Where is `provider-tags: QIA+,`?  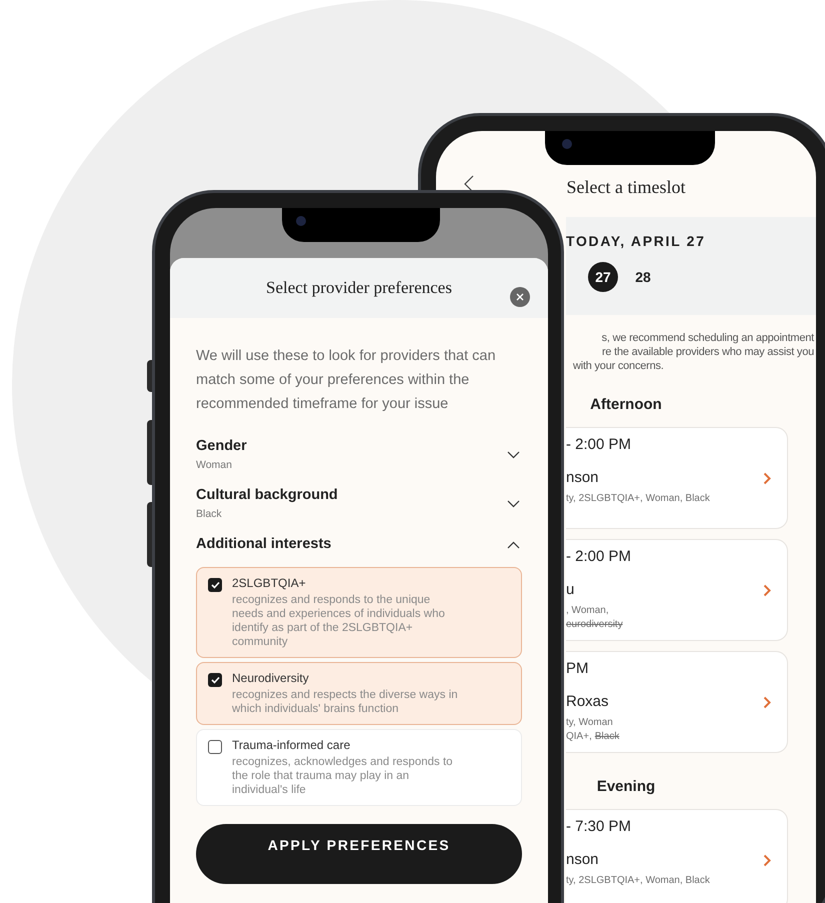
provider-tags: QIA+, is located at coordinates (579, 737).